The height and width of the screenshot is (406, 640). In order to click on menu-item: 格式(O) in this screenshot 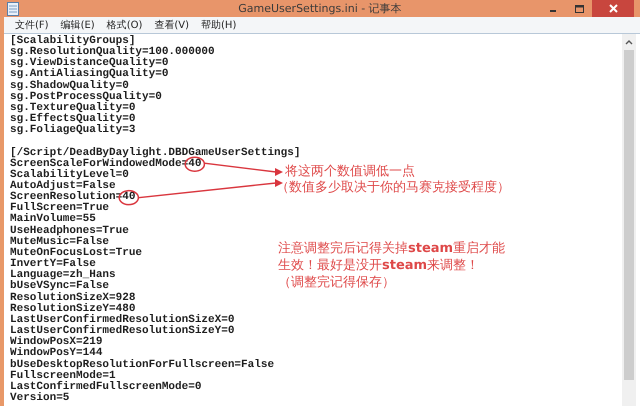, I will do `click(125, 25)`.